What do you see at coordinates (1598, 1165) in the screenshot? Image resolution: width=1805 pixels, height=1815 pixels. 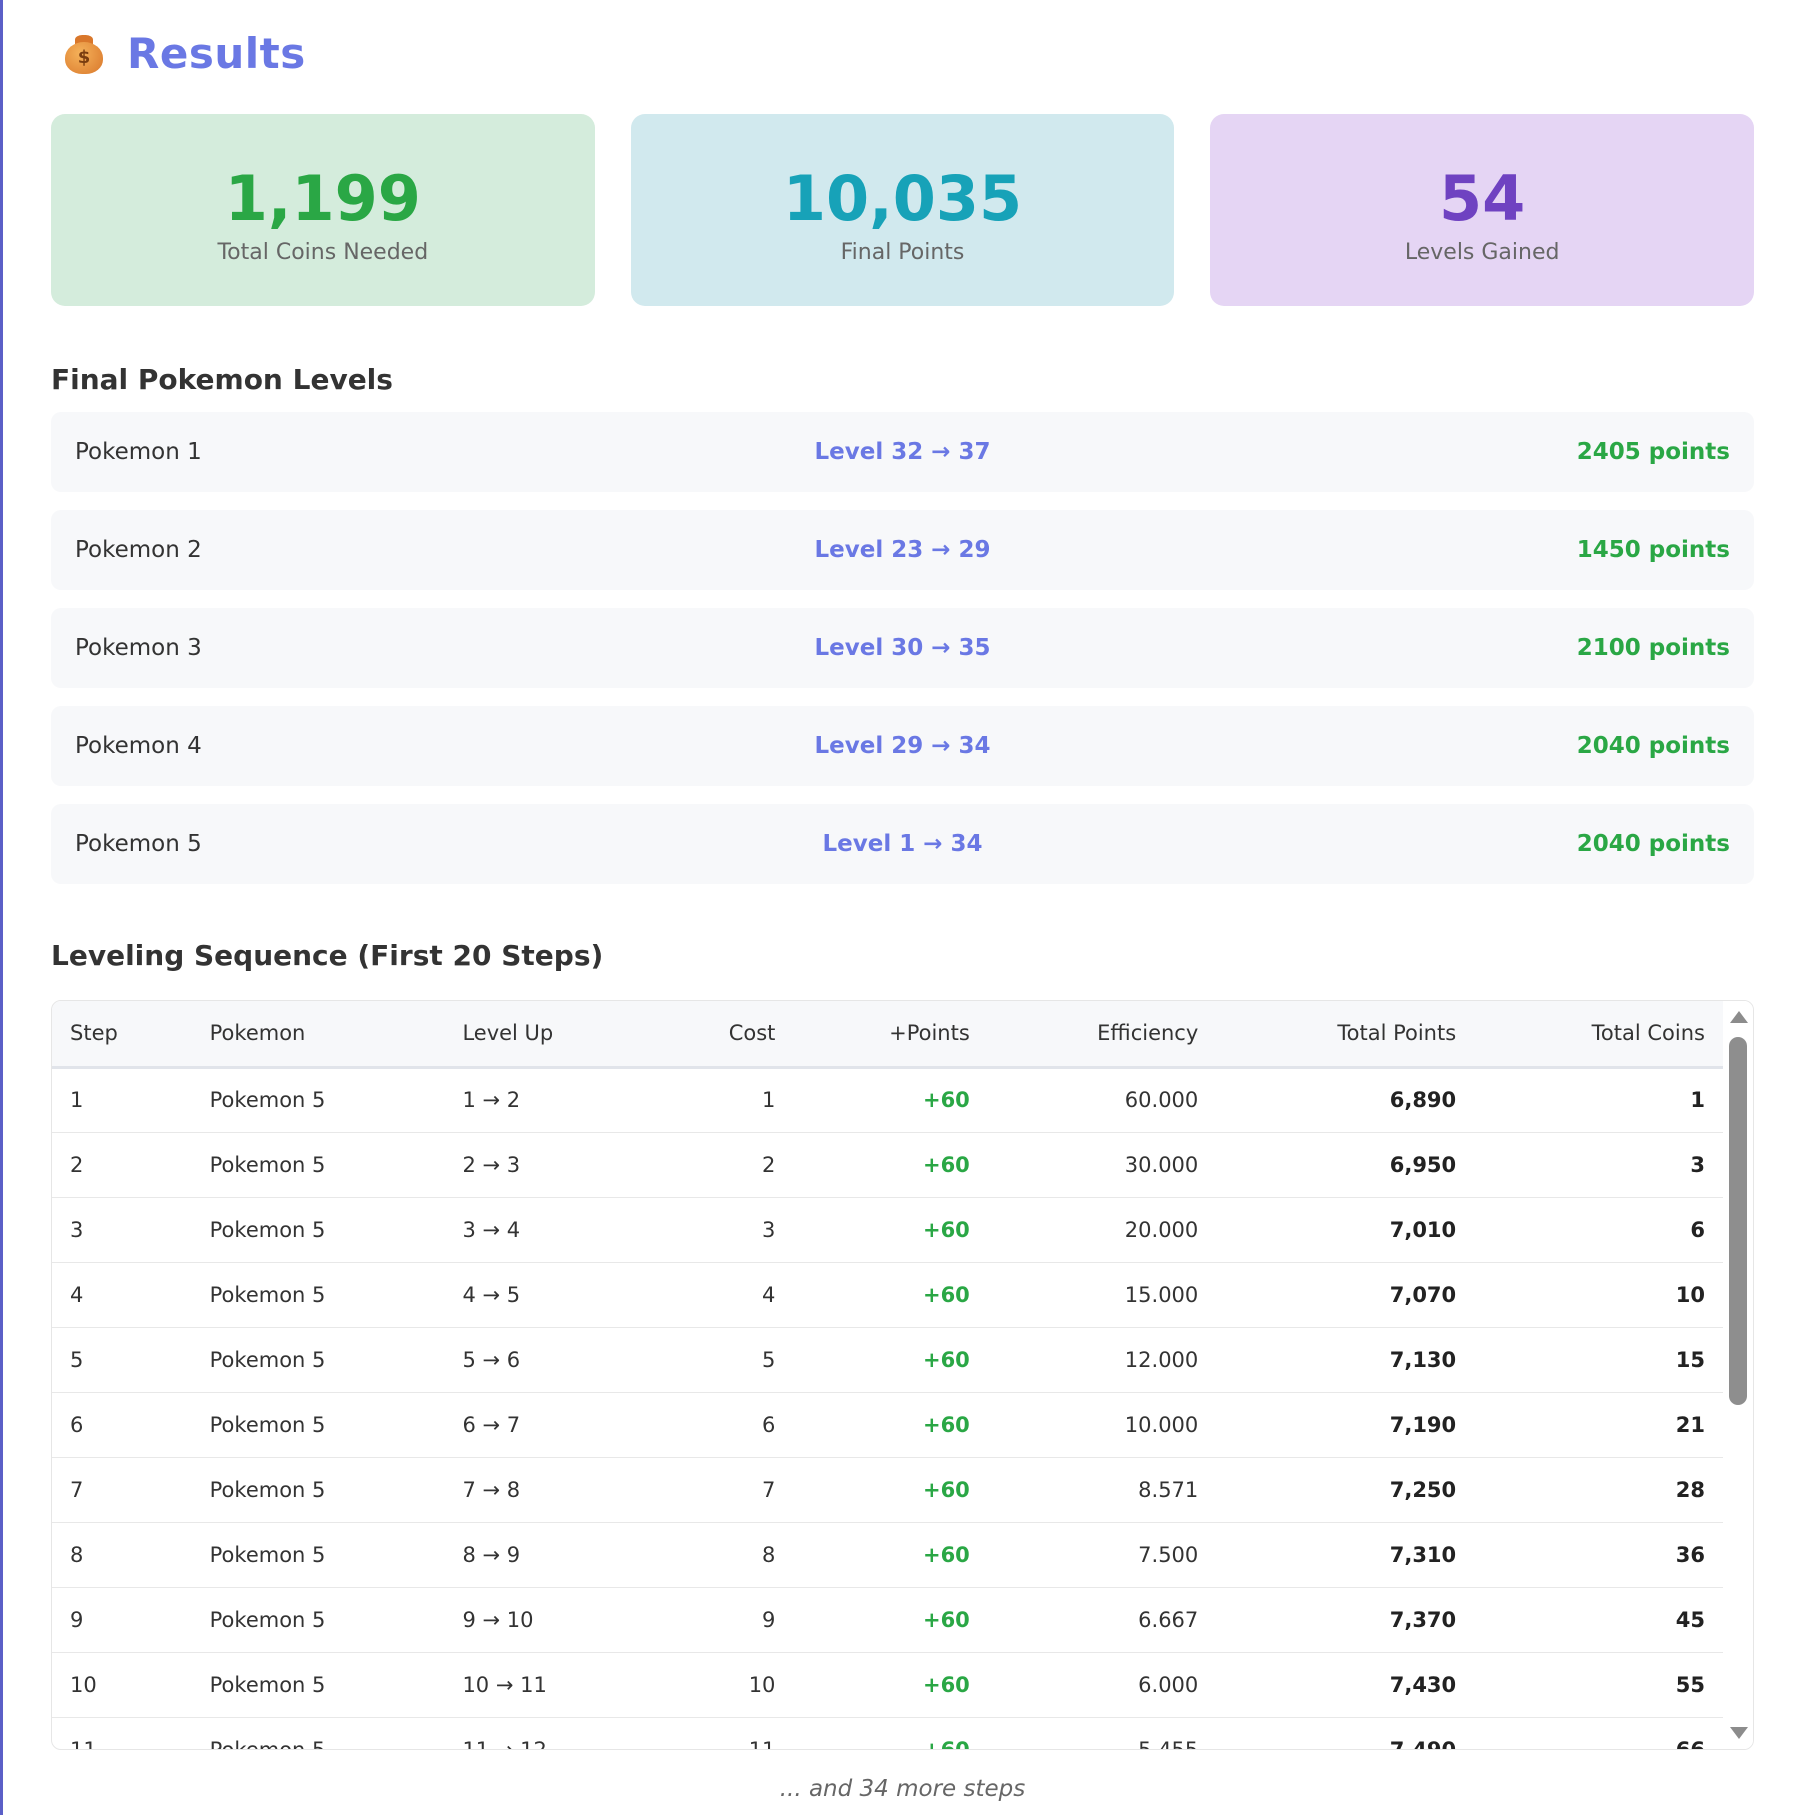 I see `cell-total-coins: 3` at bounding box center [1598, 1165].